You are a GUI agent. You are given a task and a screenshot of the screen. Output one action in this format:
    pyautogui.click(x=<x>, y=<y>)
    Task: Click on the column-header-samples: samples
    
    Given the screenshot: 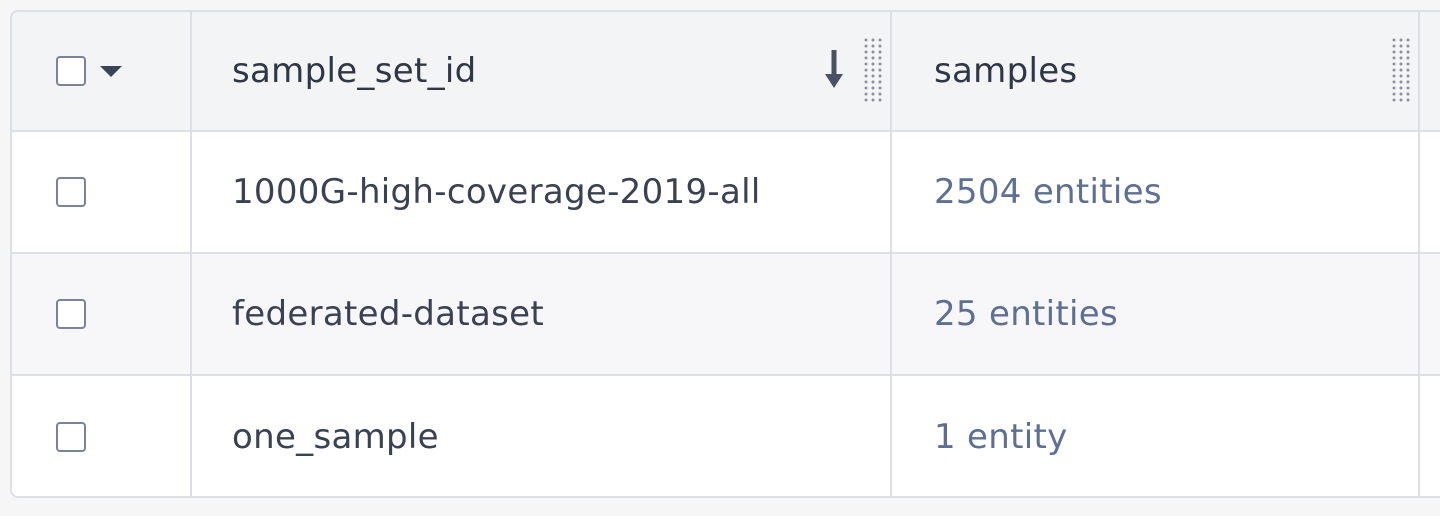 What is the action you would take?
    pyautogui.click(x=1155, y=71)
    